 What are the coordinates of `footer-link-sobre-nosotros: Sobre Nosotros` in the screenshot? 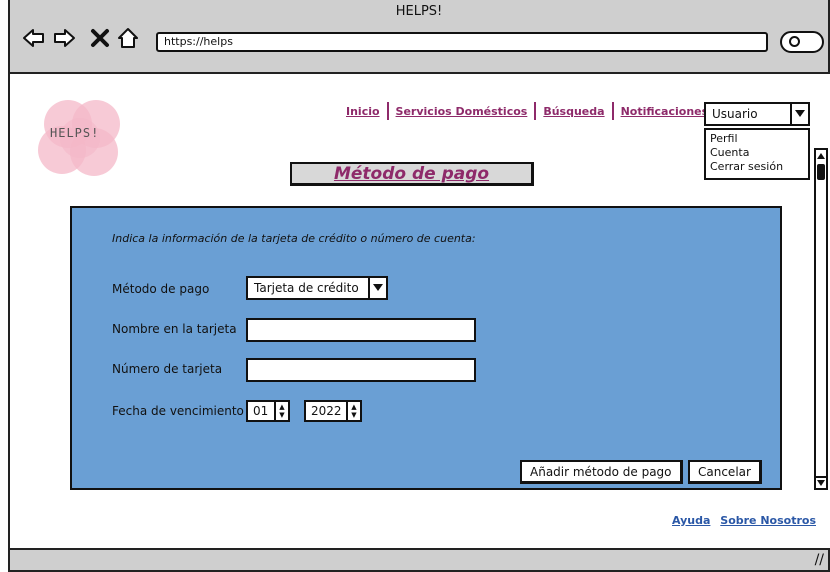 It's located at (768, 520).